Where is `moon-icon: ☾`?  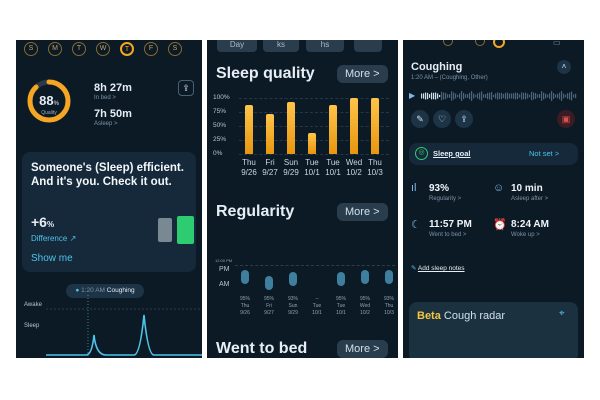 moon-icon: ☾ is located at coordinates (416, 225).